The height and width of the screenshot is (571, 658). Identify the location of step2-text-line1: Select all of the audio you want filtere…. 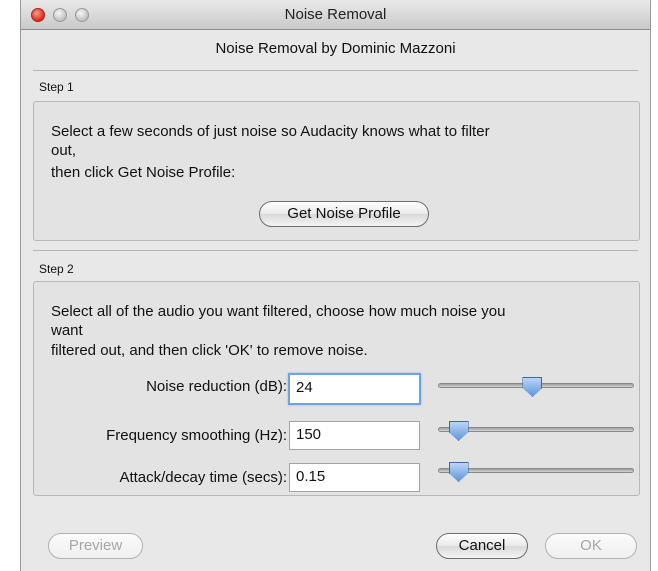
(278, 311).